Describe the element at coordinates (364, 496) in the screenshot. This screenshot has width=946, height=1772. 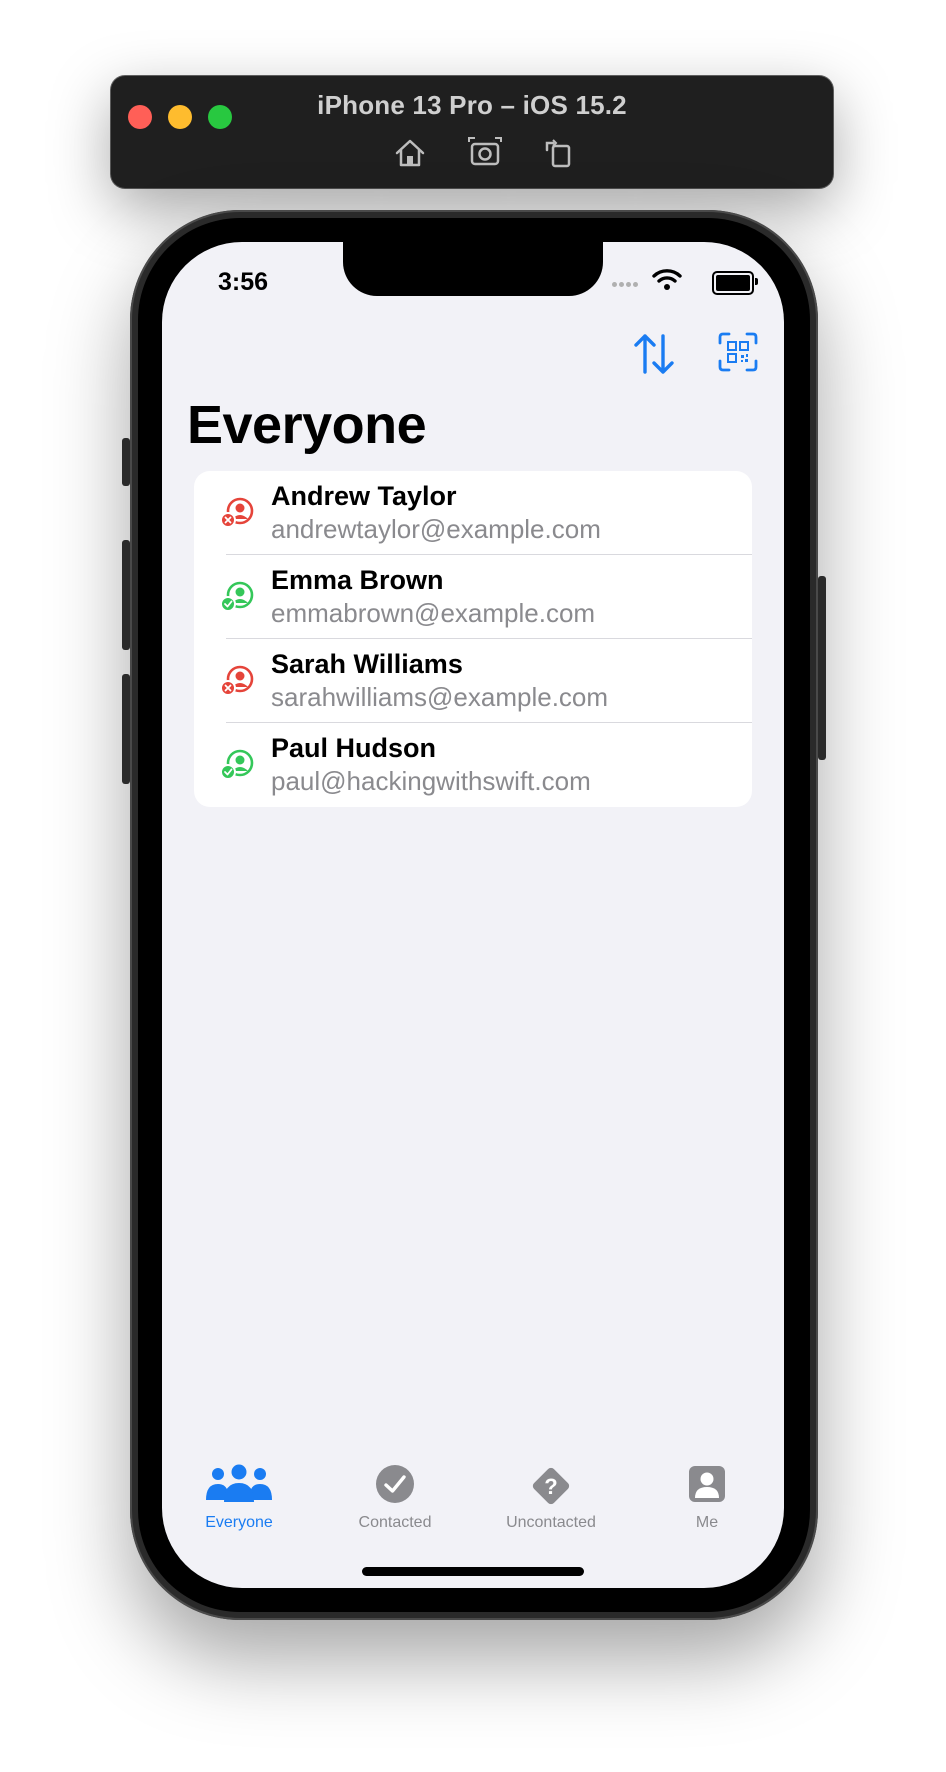
I see `contact-name: Andrew Taylor` at that location.